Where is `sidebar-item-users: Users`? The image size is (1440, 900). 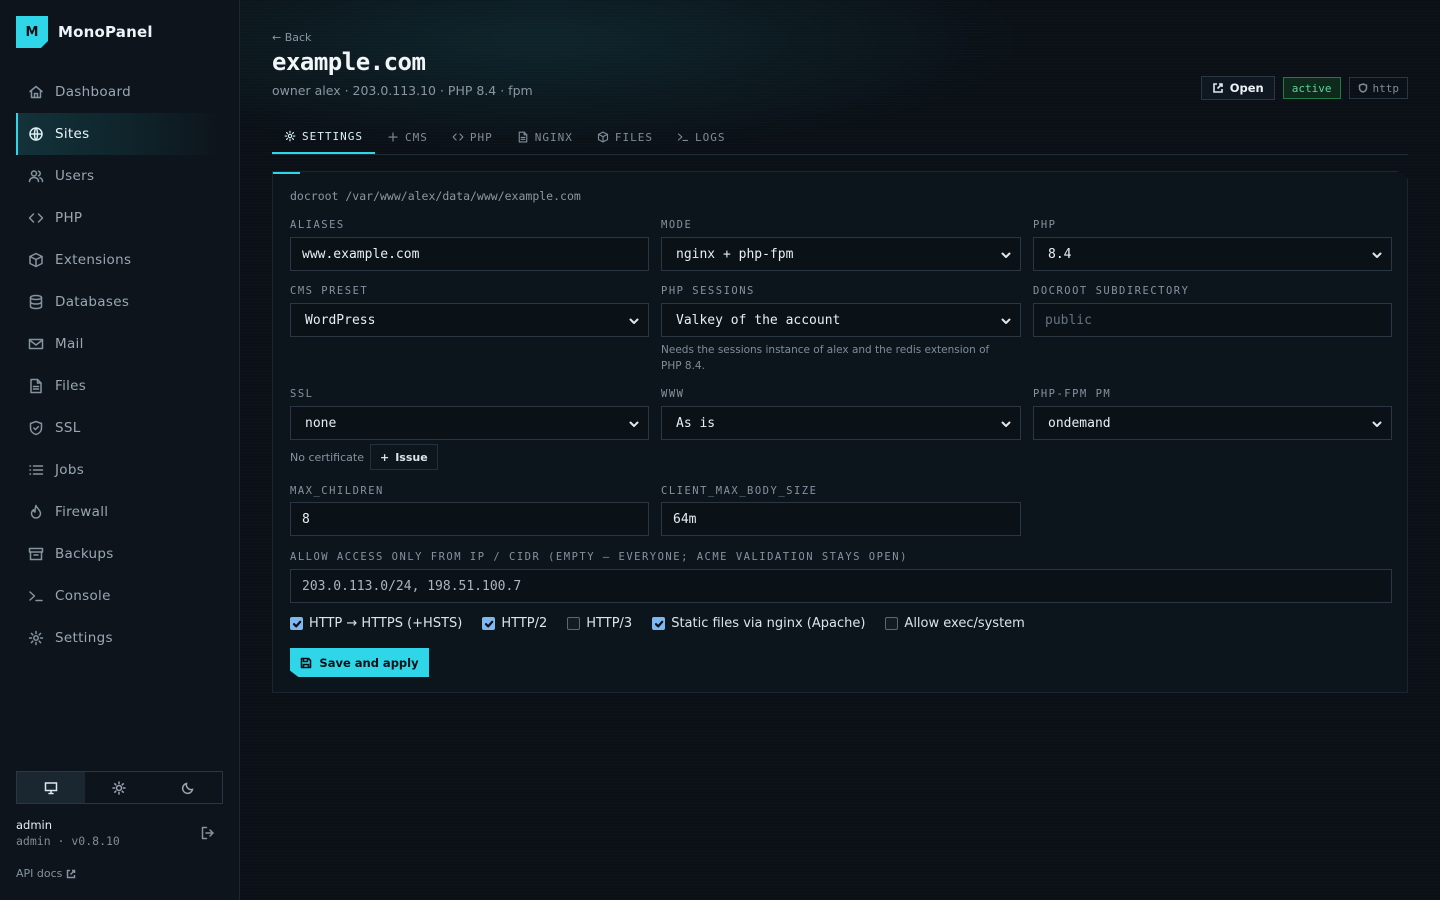 sidebar-item-users: Users is located at coordinates (120, 176).